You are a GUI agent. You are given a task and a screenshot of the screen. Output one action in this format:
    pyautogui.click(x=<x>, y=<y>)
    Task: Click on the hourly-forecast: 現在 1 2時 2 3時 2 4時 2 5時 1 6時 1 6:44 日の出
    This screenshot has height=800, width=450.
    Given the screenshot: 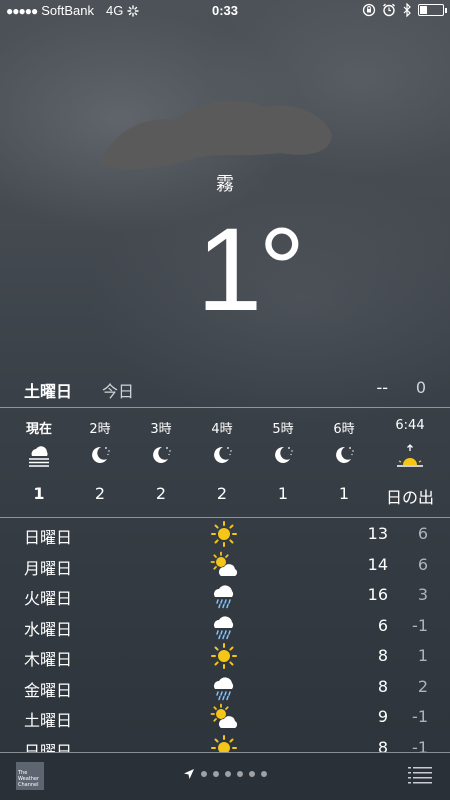 What is the action you would take?
    pyautogui.click(x=230, y=462)
    